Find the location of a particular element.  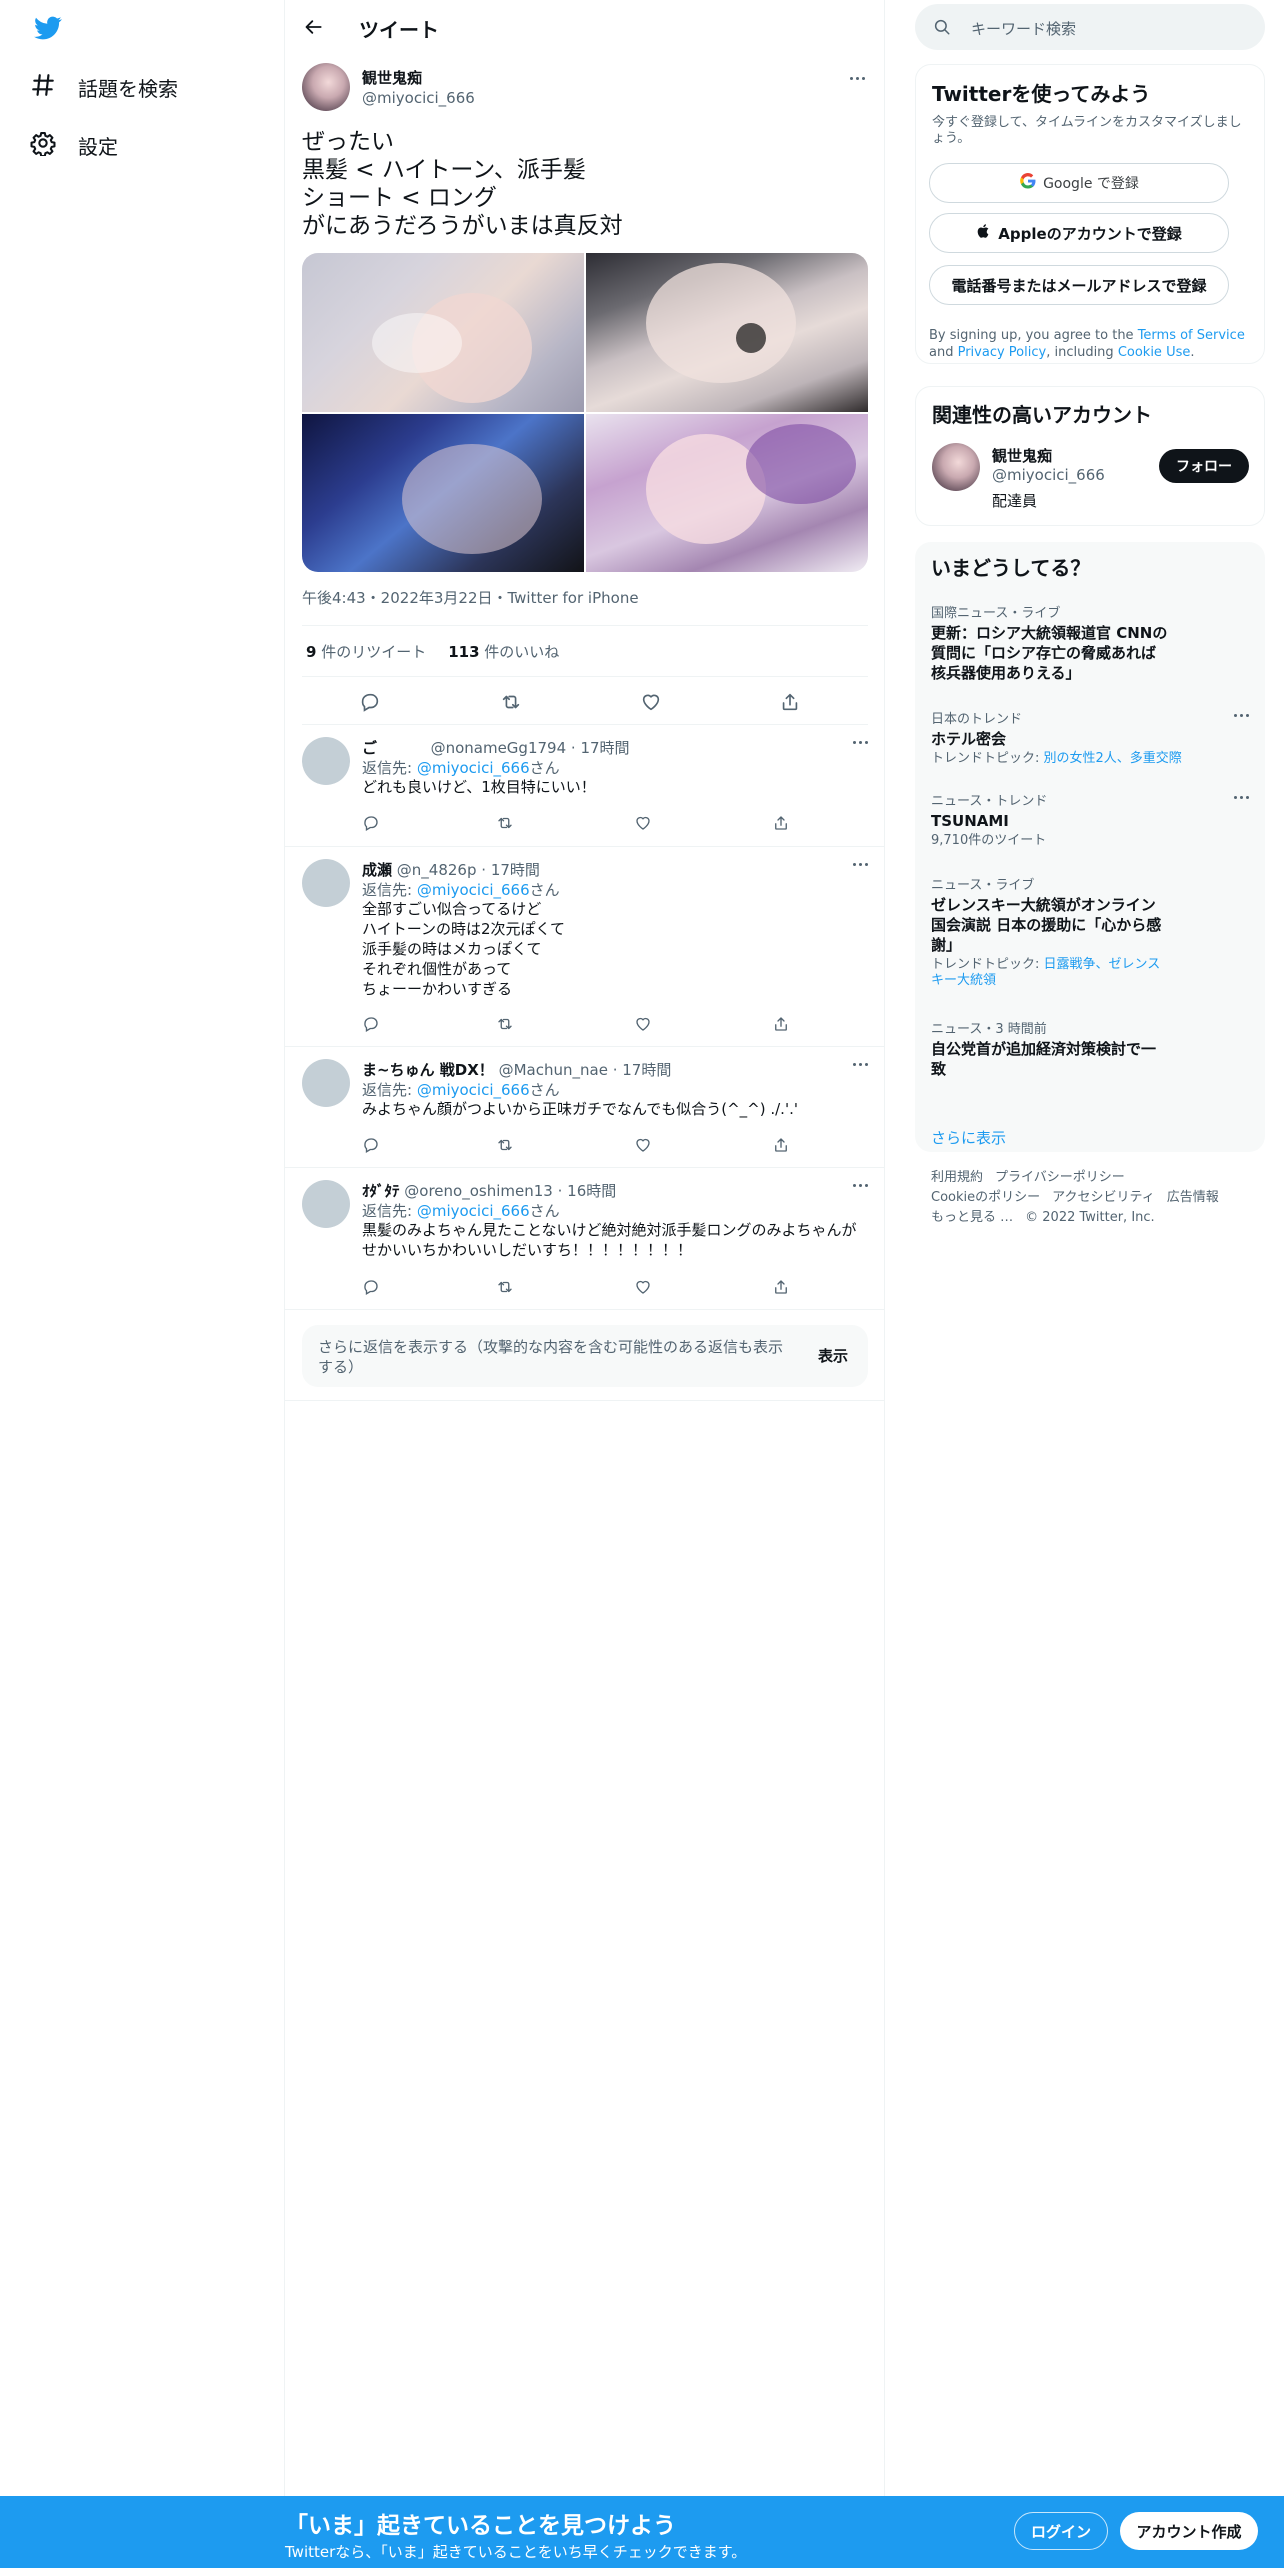

reply-author-name: ま~ちゅん 戦DX！ is located at coordinates (428, 1070).